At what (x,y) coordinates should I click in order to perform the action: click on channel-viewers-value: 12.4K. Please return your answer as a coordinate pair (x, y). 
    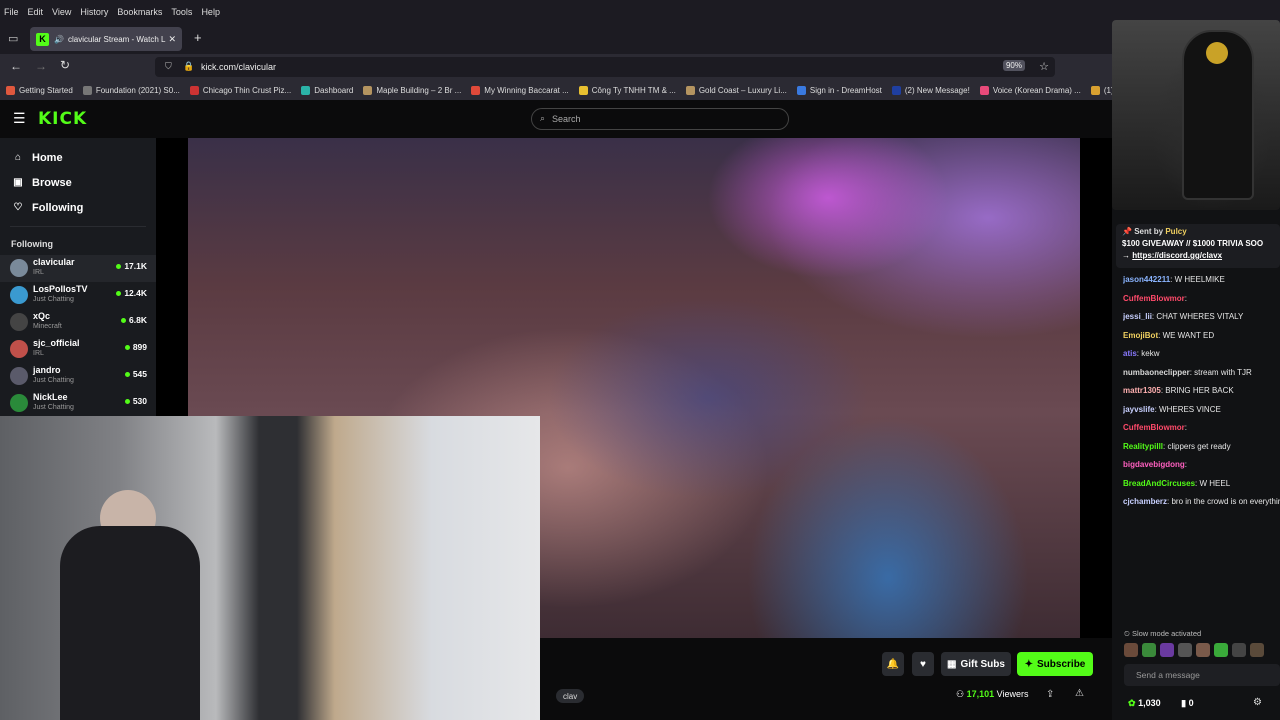
    Looking at the image, I should click on (135, 293).